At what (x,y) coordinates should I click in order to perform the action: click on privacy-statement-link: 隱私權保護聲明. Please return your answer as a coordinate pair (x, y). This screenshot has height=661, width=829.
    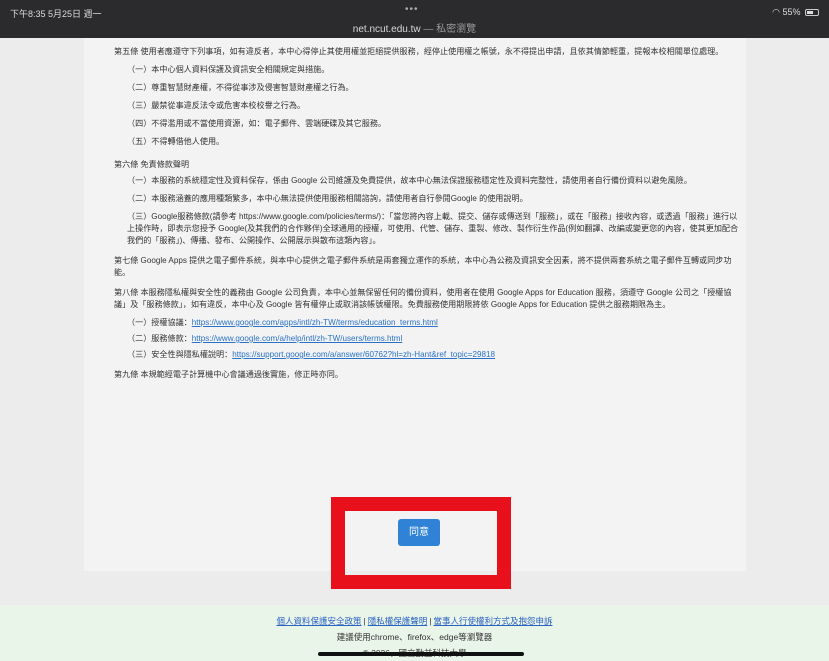
    Looking at the image, I should click on (398, 621).